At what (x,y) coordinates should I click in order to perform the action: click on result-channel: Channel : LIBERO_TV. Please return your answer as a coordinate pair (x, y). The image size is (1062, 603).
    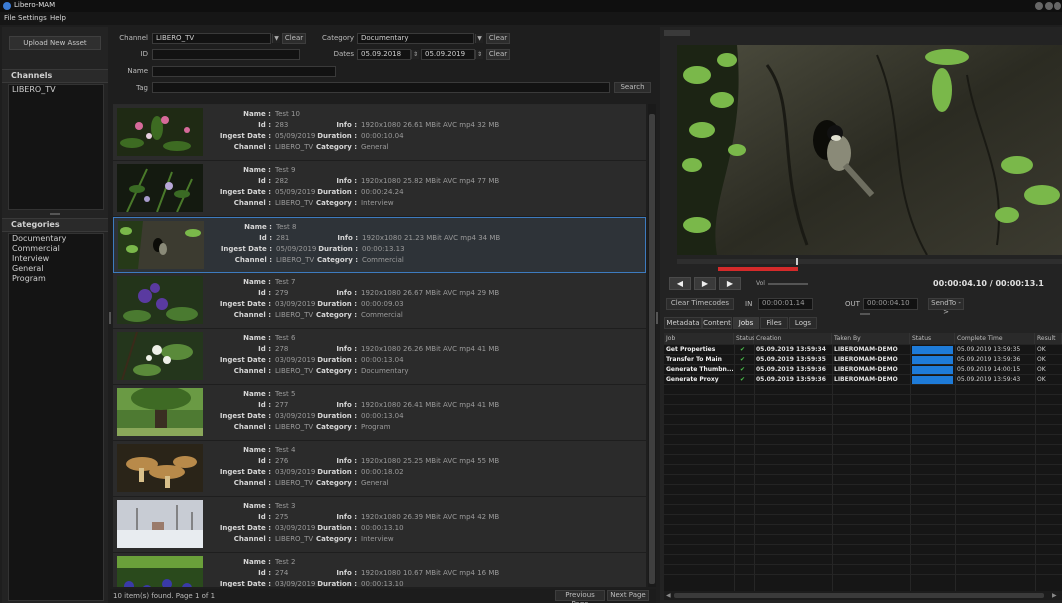
    Looking at the image, I should click on (273, 315).